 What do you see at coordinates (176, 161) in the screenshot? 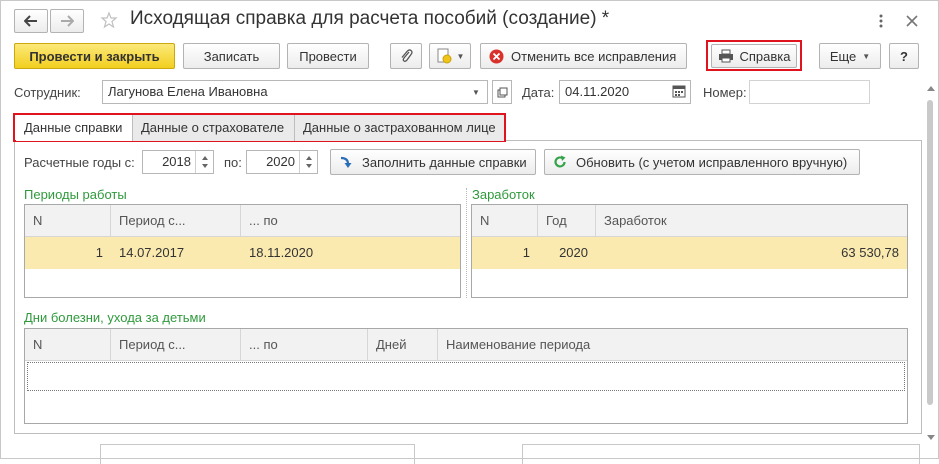
I see `years-from-value: 2018` at bounding box center [176, 161].